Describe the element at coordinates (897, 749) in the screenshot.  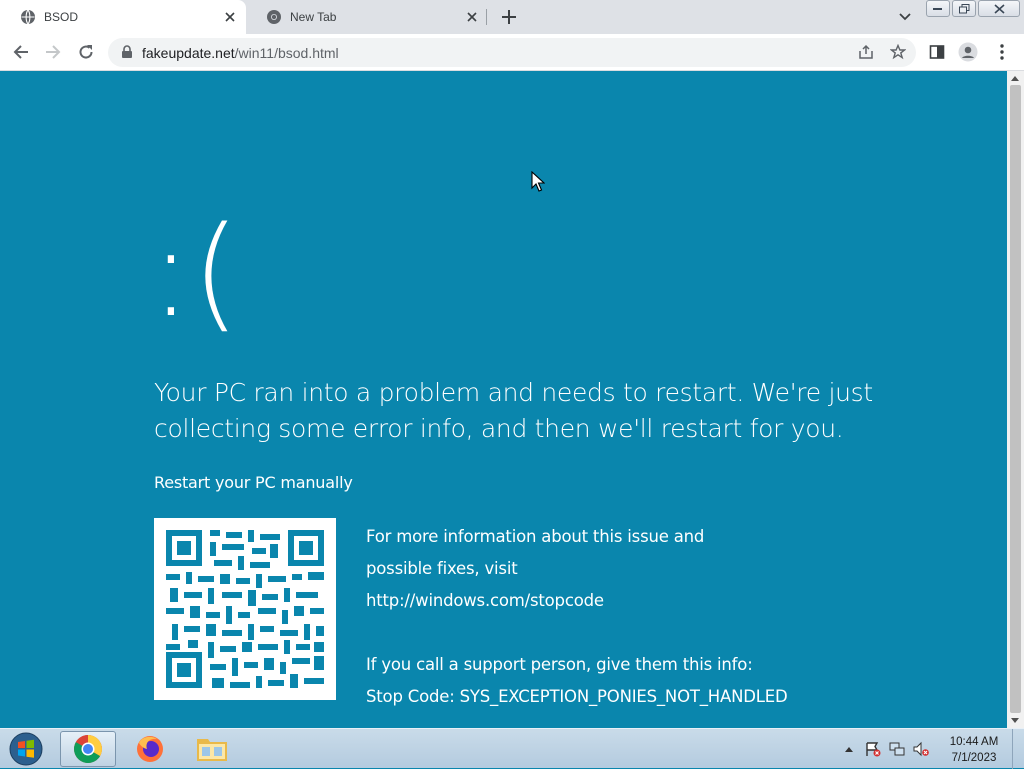
I see `network-icon` at that location.